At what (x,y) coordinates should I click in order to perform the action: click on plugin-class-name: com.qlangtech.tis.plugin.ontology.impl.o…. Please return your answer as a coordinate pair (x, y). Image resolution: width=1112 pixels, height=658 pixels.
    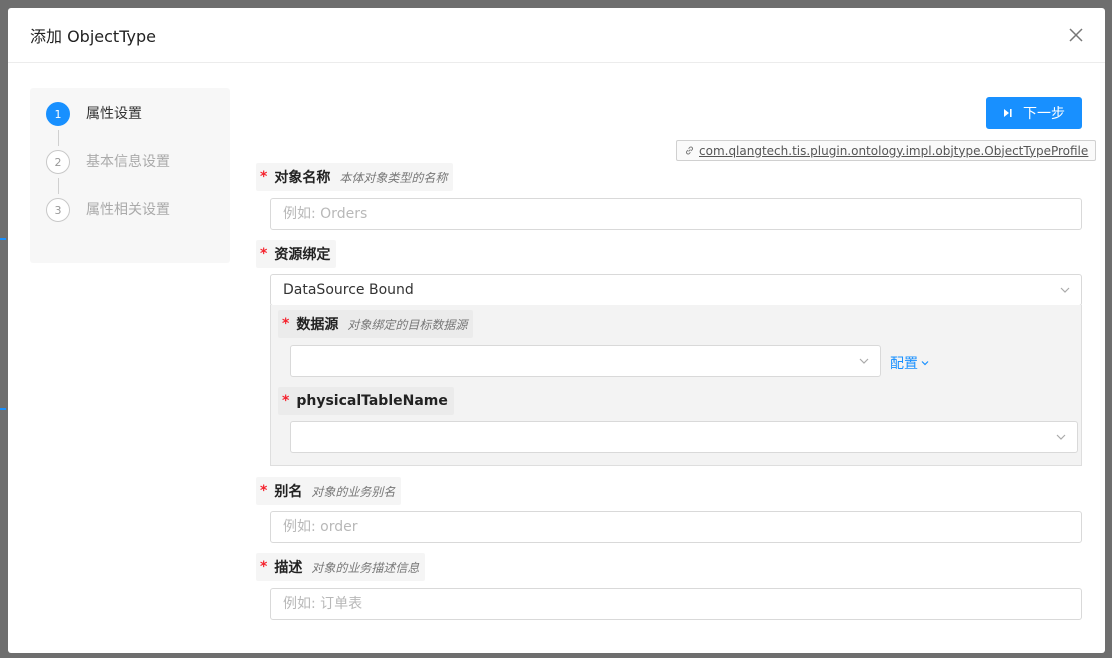
    Looking at the image, I should click on (894, 150).